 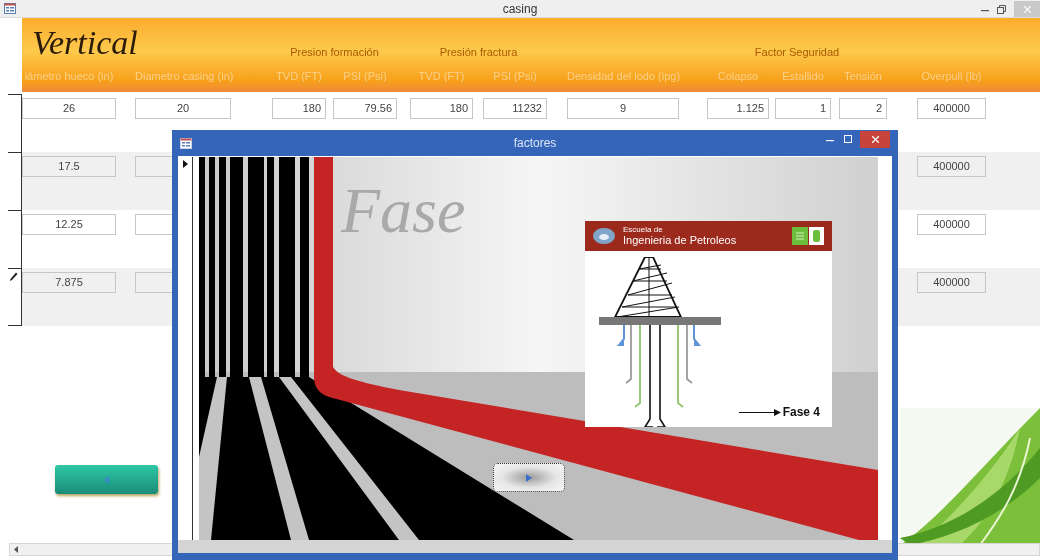 What do you see at coordinates (69, 224) in the screenshot?
I see `input-field: 12.25` at bounding box center [69, 224].